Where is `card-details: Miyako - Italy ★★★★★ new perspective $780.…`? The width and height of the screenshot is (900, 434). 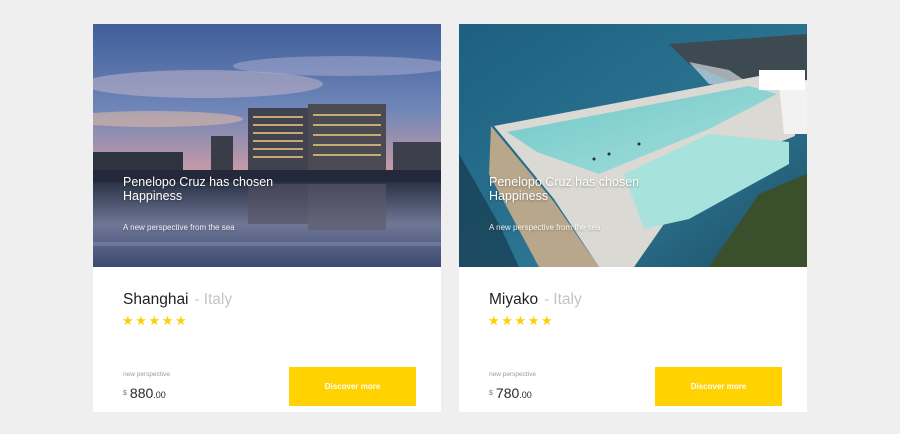 card-details: Miyako - Italy ★★★★★ new perspective $780.… is located at coordinates (633, 339).